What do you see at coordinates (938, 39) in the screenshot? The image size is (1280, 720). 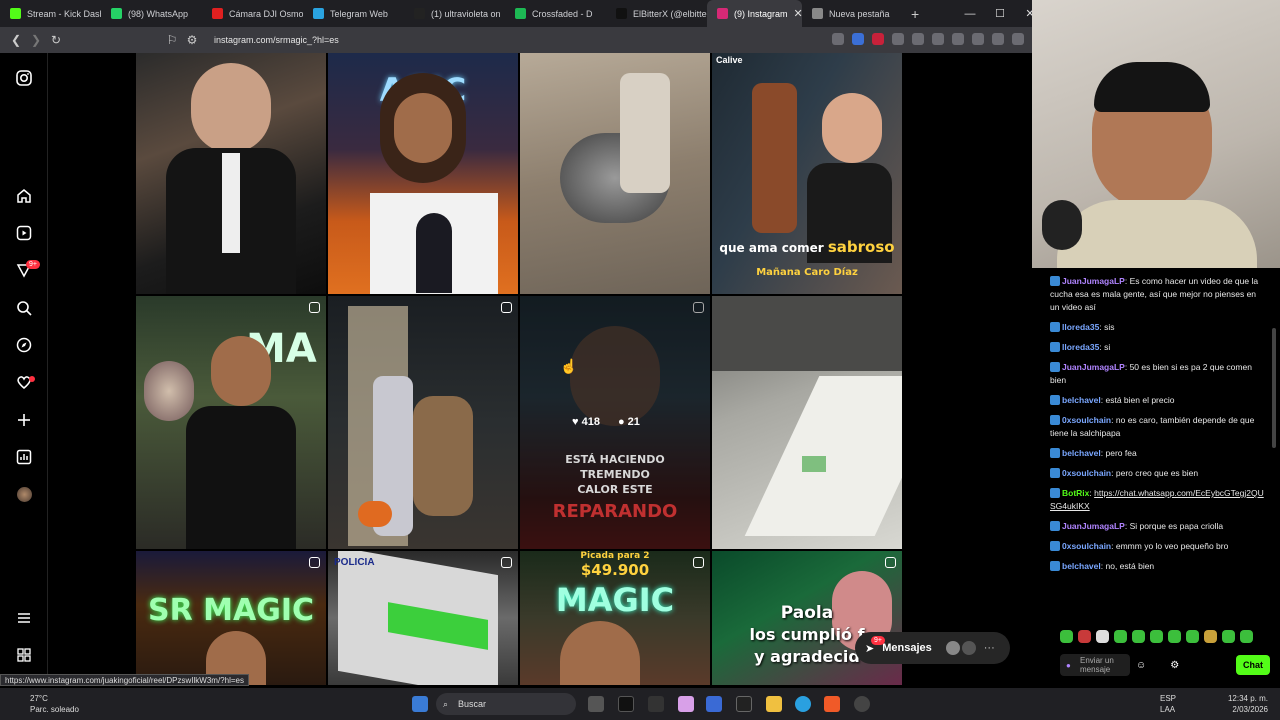 I see `sidebar-icon` at bounding box center [938, 39].